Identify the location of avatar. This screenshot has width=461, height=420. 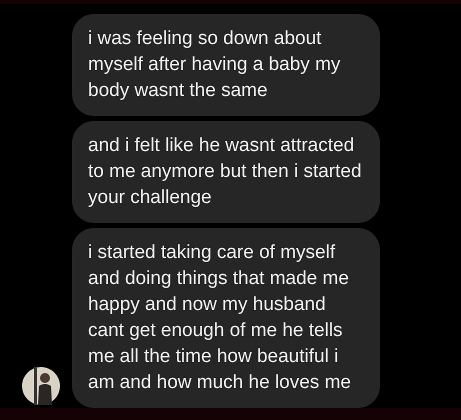
(41, 385).